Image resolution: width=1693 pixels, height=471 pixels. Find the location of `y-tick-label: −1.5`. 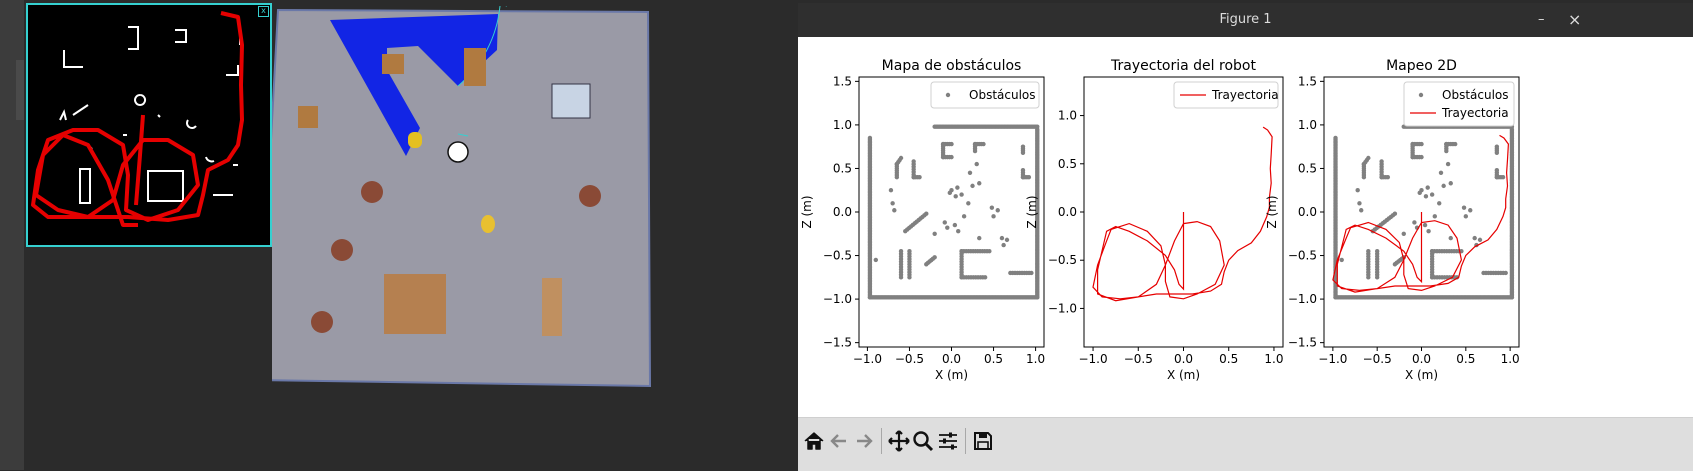

y-tick-label: −1.5 is located at coordinates (1302, 343).